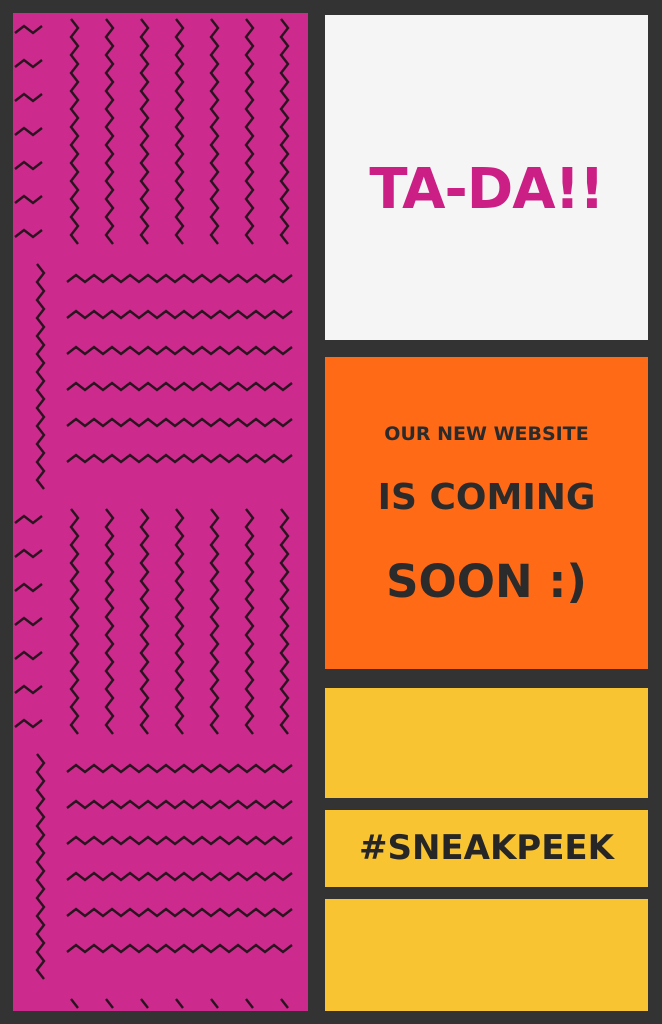  I want to click on headline-text: TA-DA!!, so click(486, 189).